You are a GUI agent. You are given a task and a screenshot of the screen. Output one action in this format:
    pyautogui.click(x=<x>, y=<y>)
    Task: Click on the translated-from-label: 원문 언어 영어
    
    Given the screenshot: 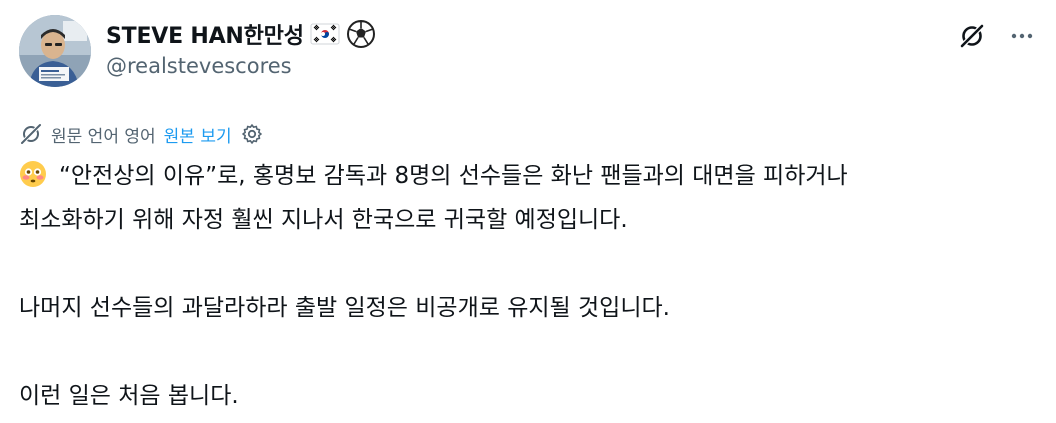 What is the action you would take?
    pyautogui.click(x=103, y=136)
    